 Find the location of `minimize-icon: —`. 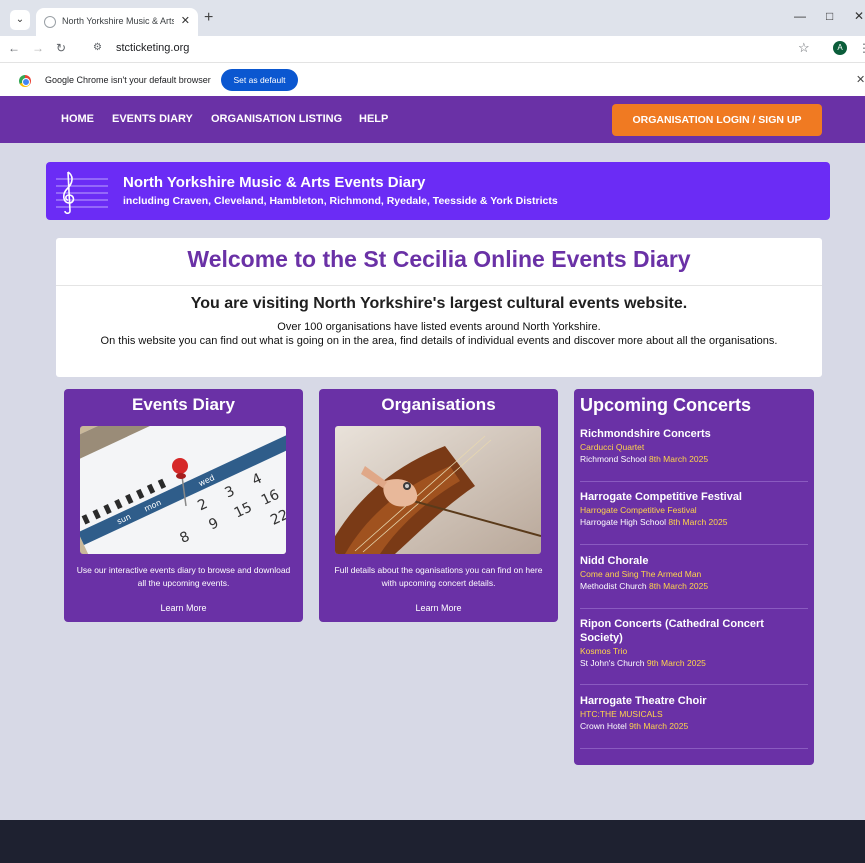

minimize-icon: — is located at coordinates (800, 16).